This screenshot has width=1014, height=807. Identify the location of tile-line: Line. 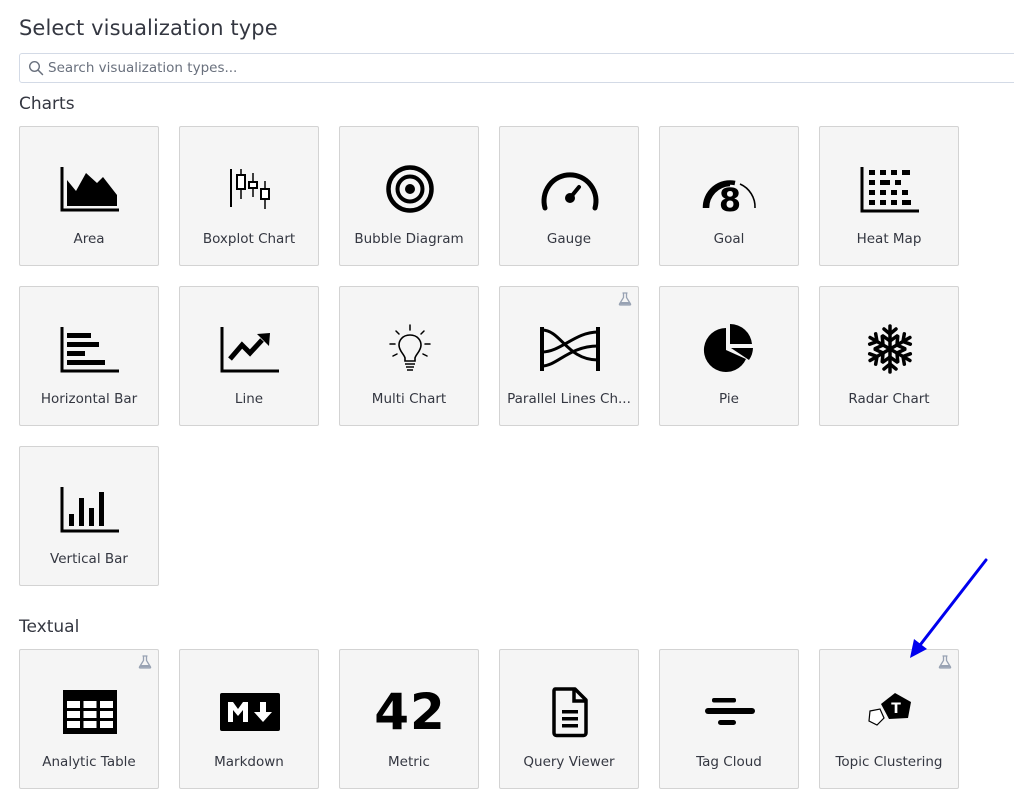
(249, 356).